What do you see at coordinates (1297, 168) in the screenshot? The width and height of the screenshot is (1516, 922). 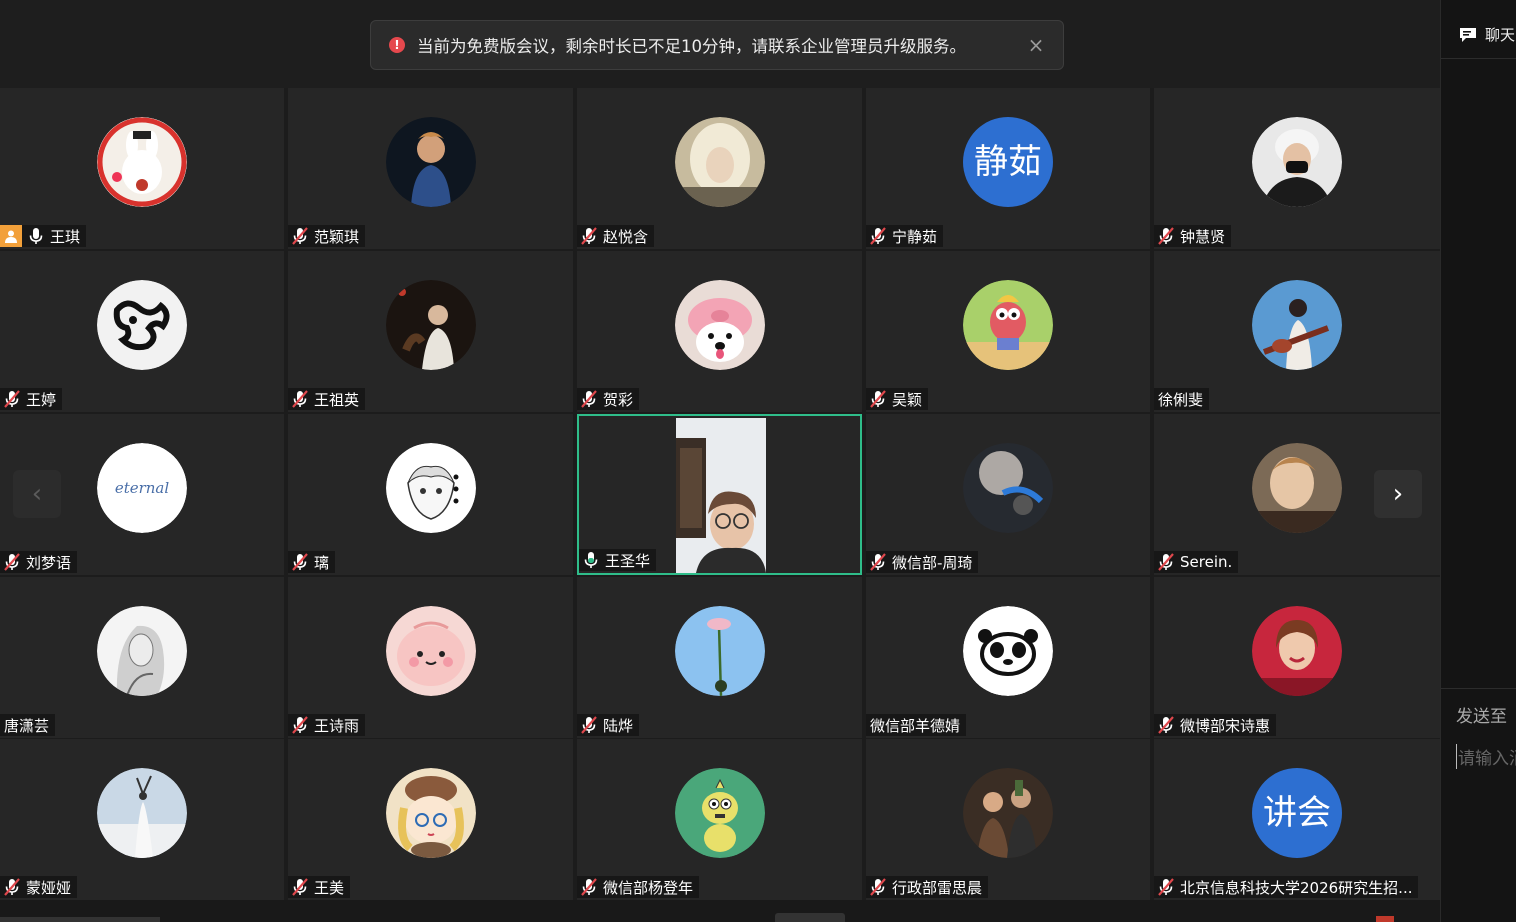 I see `participant-tile: 钟慧贤` at bounding box center [1297, 168].